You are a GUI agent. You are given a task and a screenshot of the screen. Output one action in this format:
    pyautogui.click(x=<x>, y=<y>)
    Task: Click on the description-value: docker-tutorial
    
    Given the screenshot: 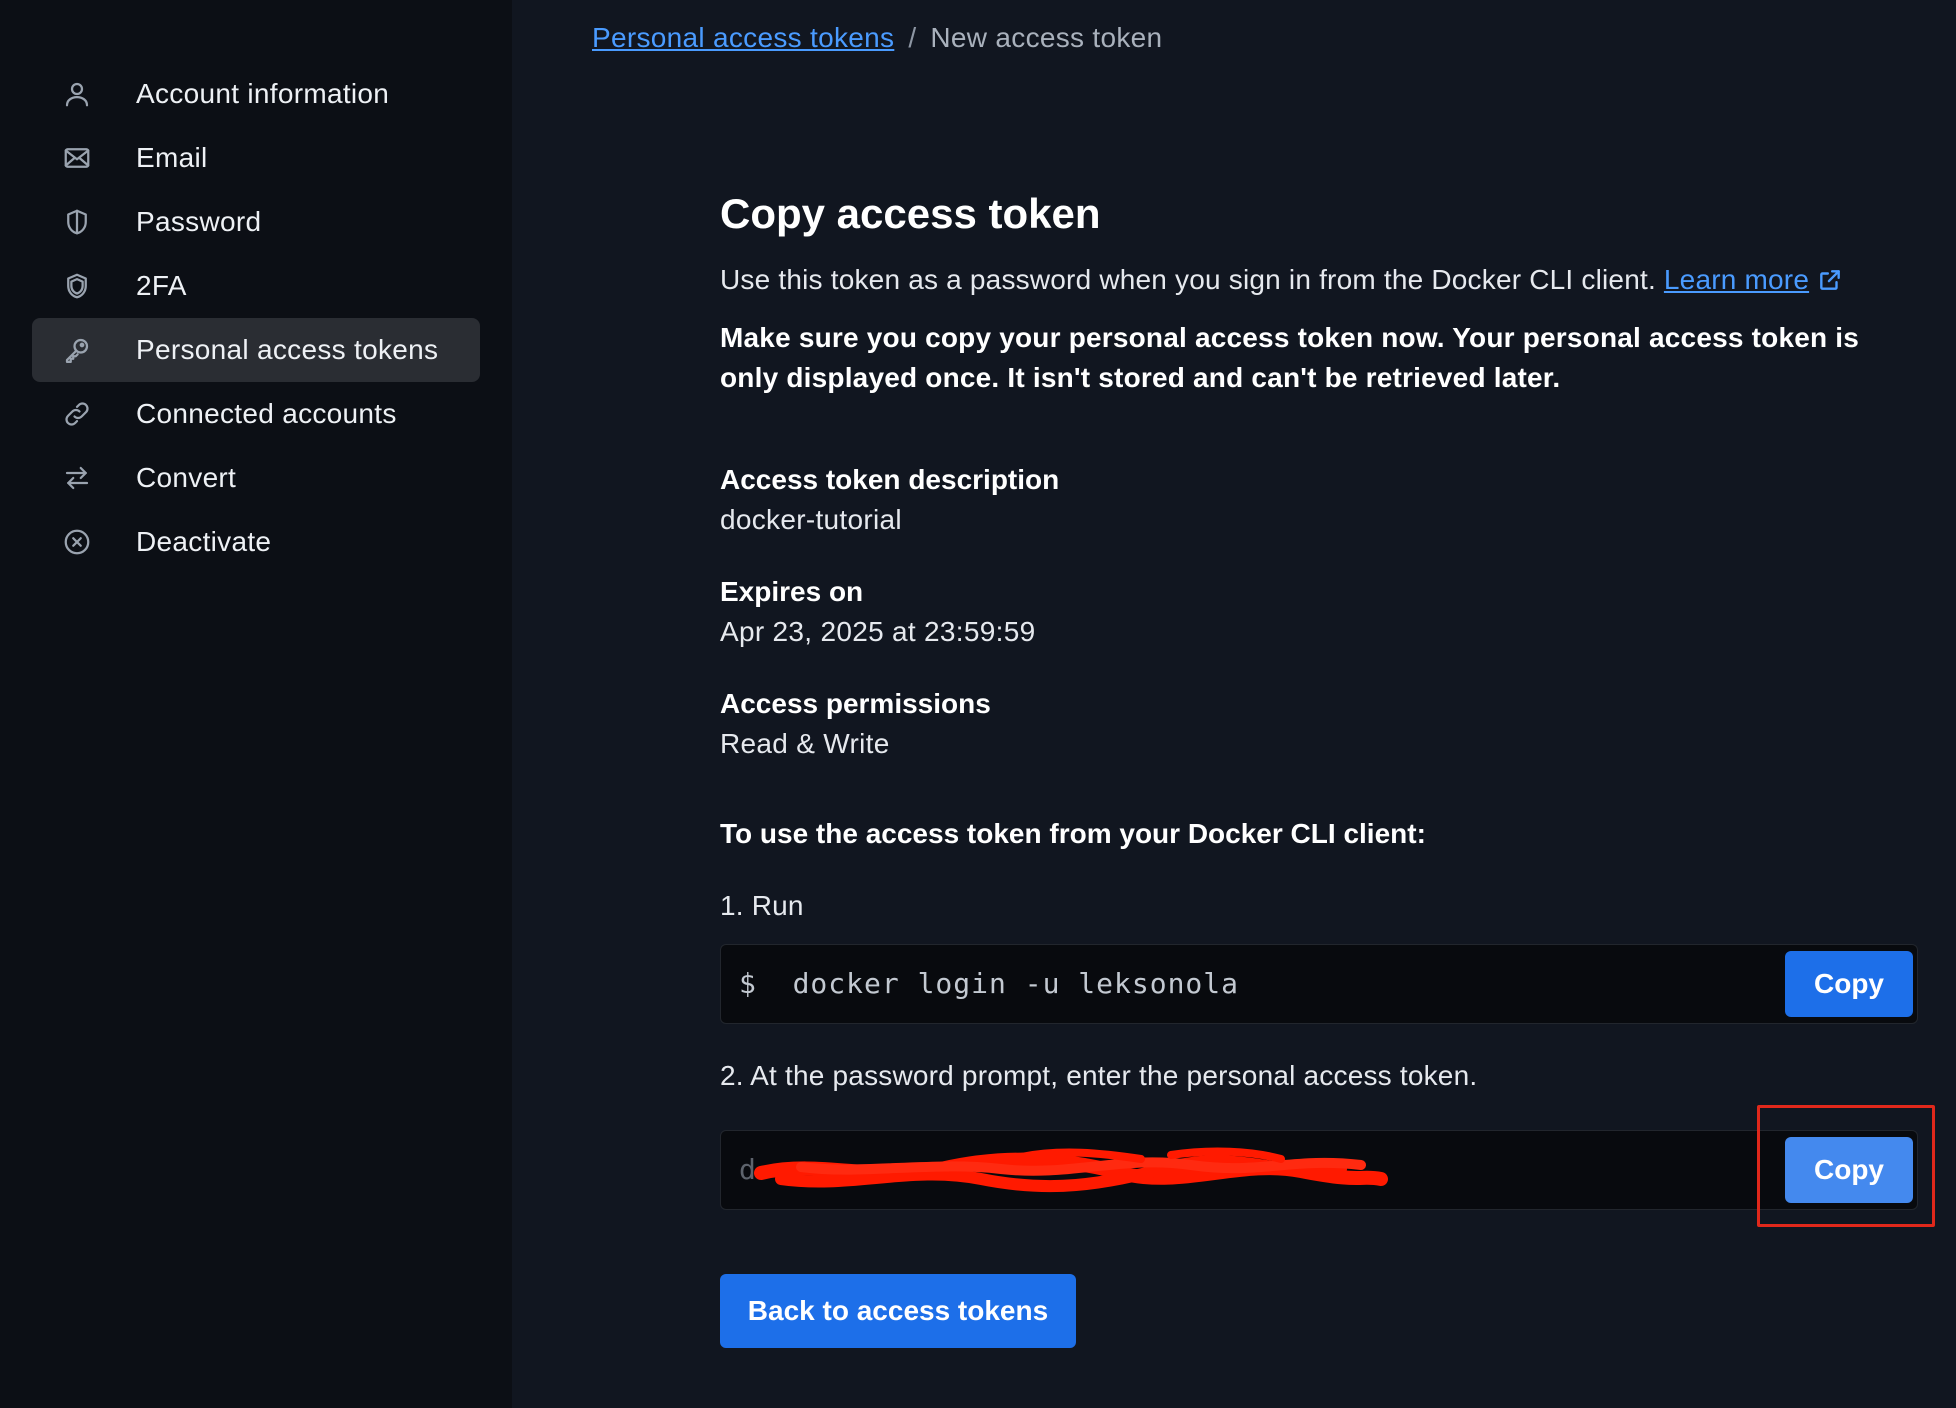 What is the action you would take?
    pyautogui.click(x=811, y=519)
    